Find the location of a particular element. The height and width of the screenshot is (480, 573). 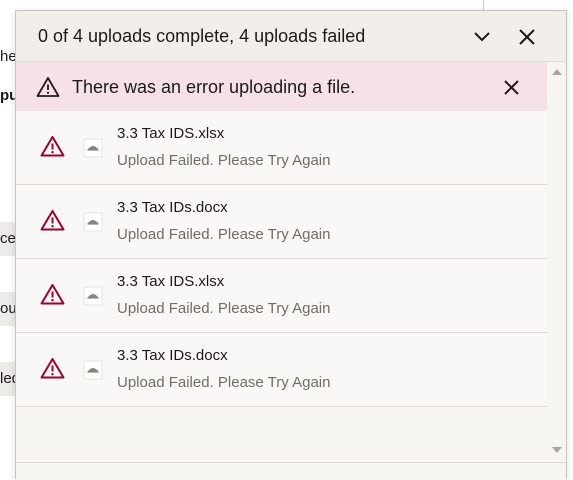

background-chip: ces is located at coordinates (8, 239).